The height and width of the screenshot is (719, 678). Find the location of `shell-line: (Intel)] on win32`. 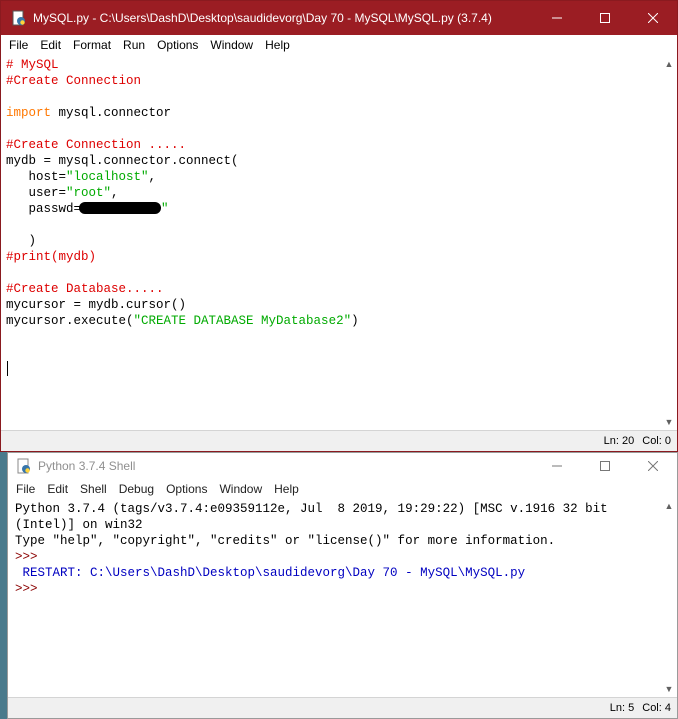

shell-line: (Intel)] on win32 is located at coordinates (79, 525).